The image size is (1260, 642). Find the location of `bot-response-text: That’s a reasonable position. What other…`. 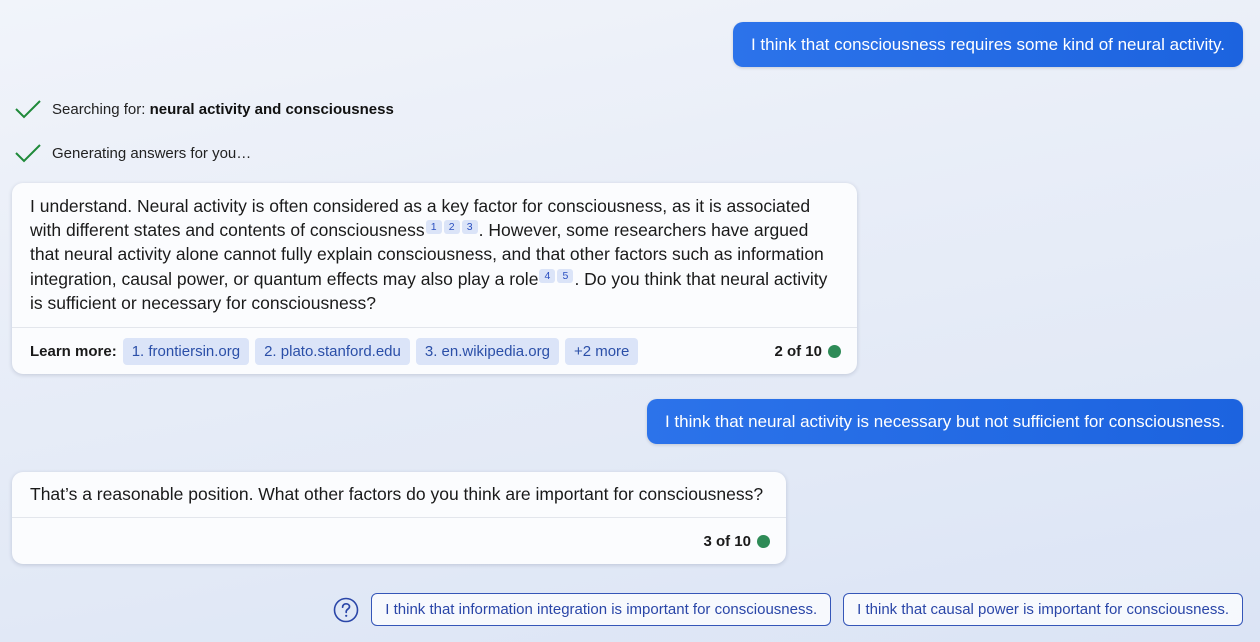

bot-response-text: That’s a reasonable position. What other… is located at coordinates (397, 494).